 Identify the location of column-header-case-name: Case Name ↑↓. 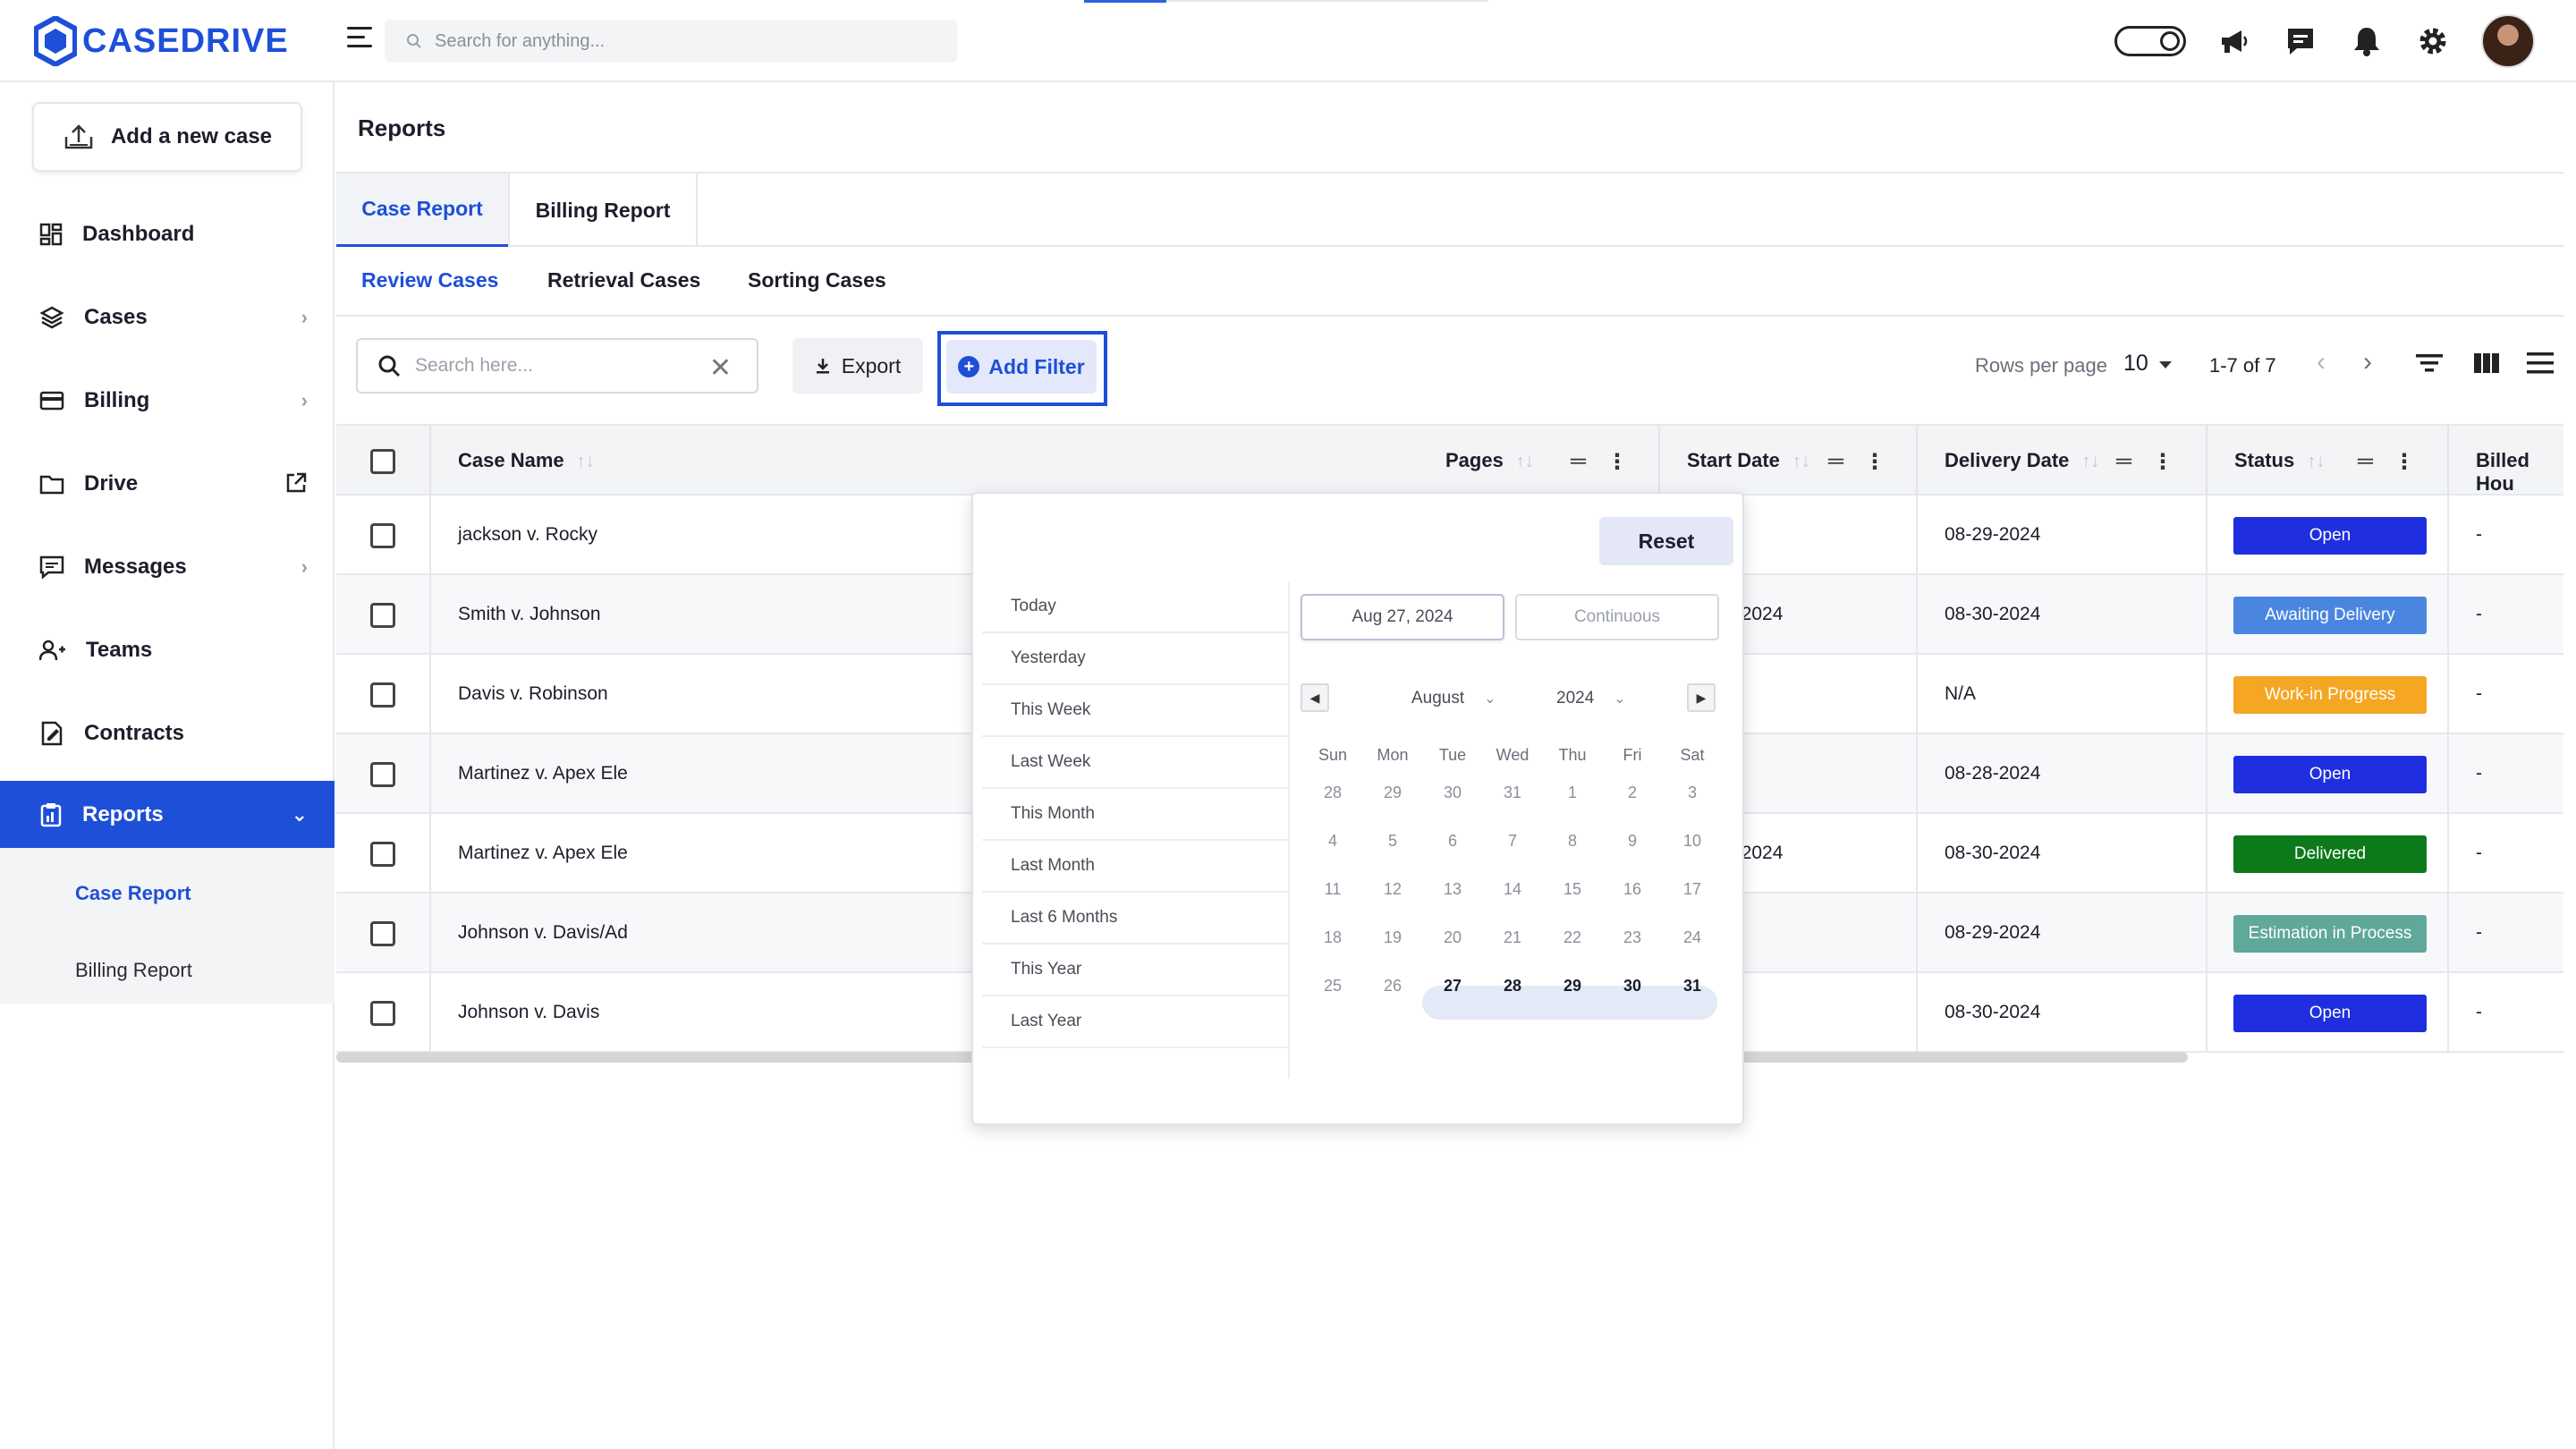
(526, 460).